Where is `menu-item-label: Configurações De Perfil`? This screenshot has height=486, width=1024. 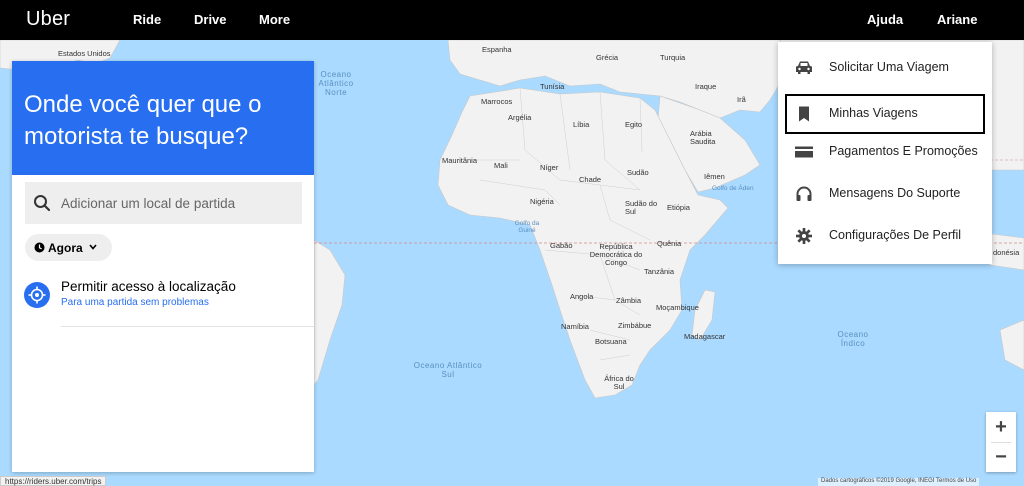 menu-item-label: Configurações De Perfil is located at coordinates (895, 235).